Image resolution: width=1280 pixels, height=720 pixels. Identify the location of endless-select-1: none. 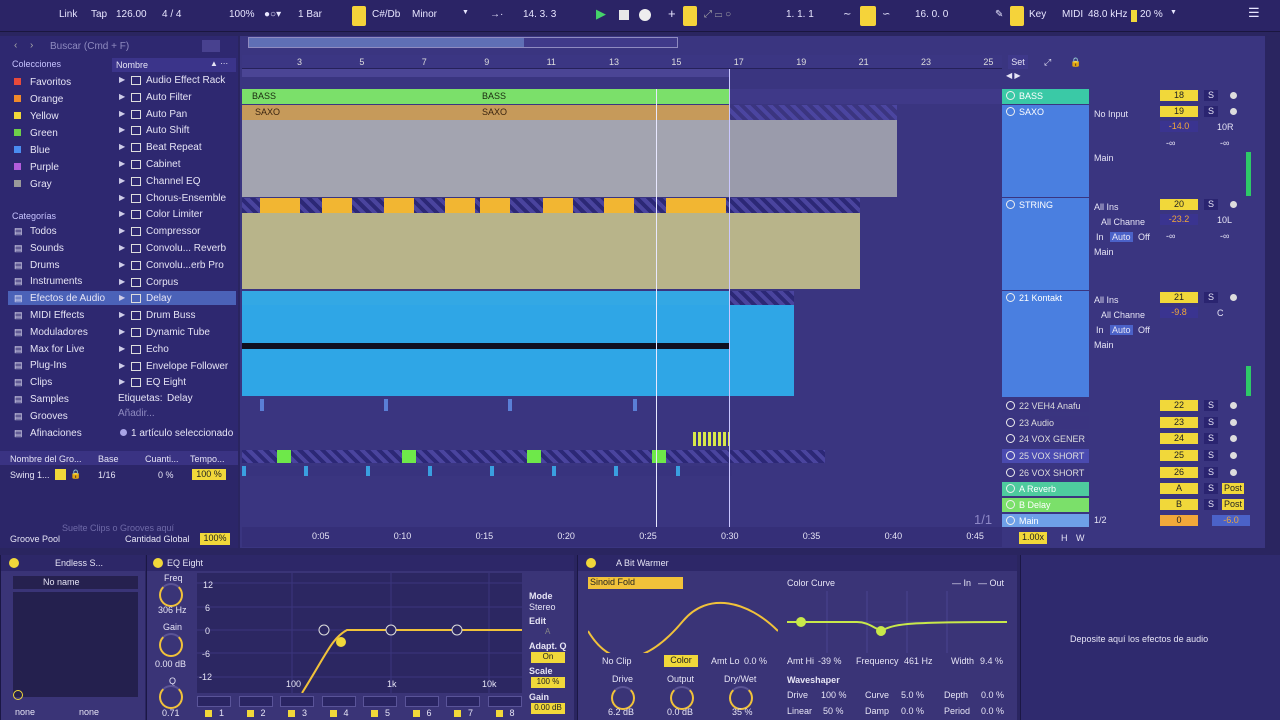
(25, 712).